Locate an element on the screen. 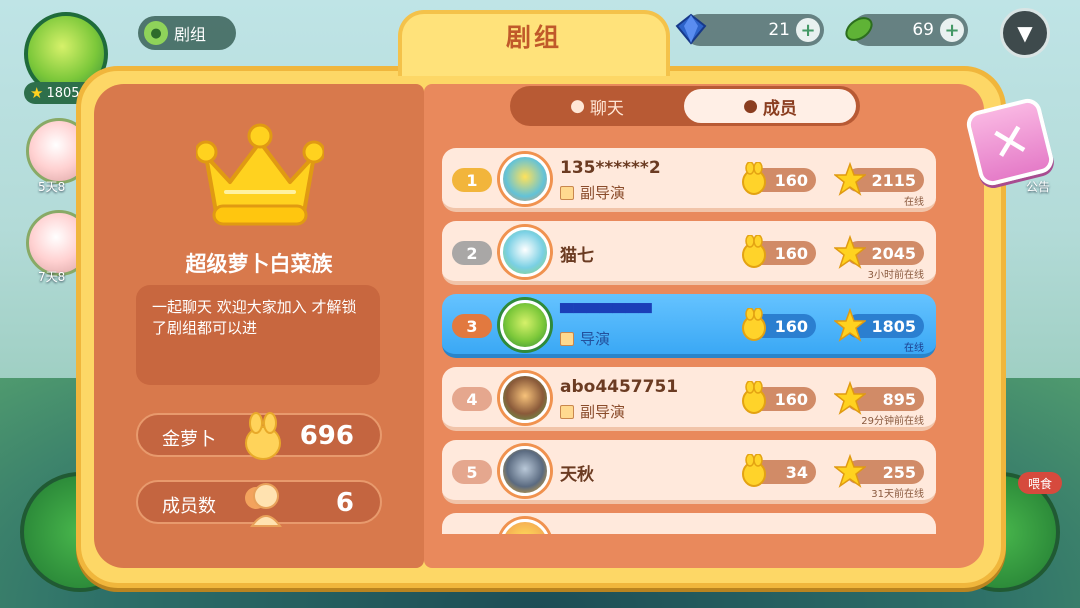 The image size is (1080, 608). star-value: 2115 is located at coordinates (893, 180).